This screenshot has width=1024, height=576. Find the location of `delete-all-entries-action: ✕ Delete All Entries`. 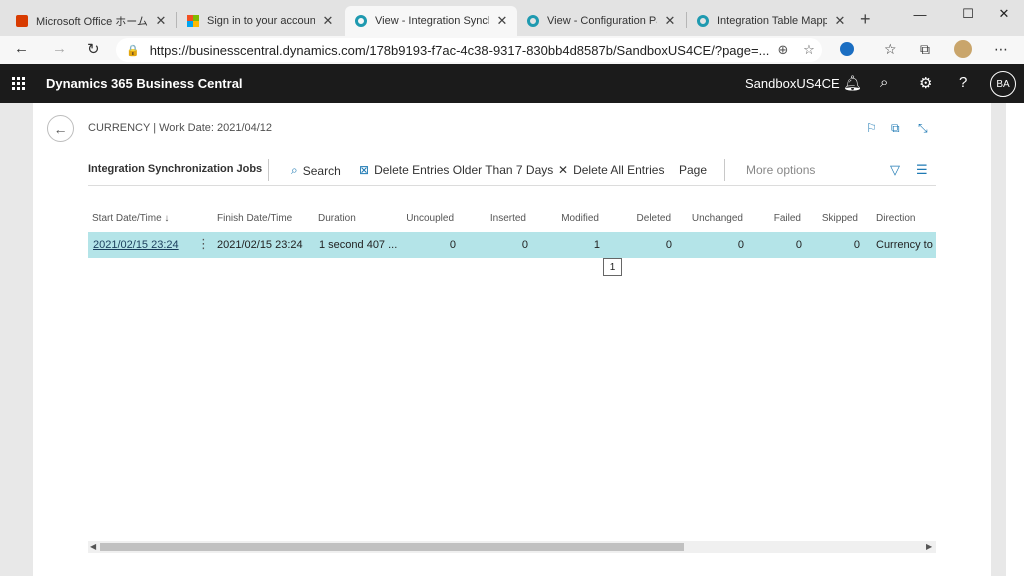

delete-all-entries-action: ✕ Delete All Entries is located at coordinates (611, 170).